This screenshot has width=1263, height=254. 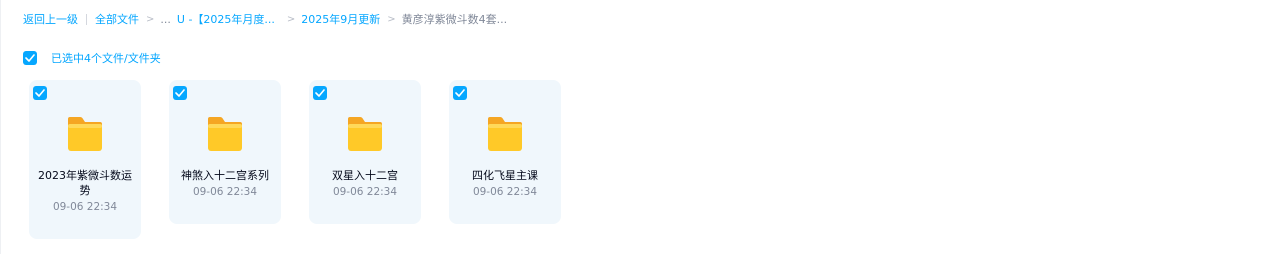 What do you see at coordinates (340, 19) in the screenshot?
I see `breadcrumb-folder-september: 2025年9月更新` at bounding box center [340, 19].